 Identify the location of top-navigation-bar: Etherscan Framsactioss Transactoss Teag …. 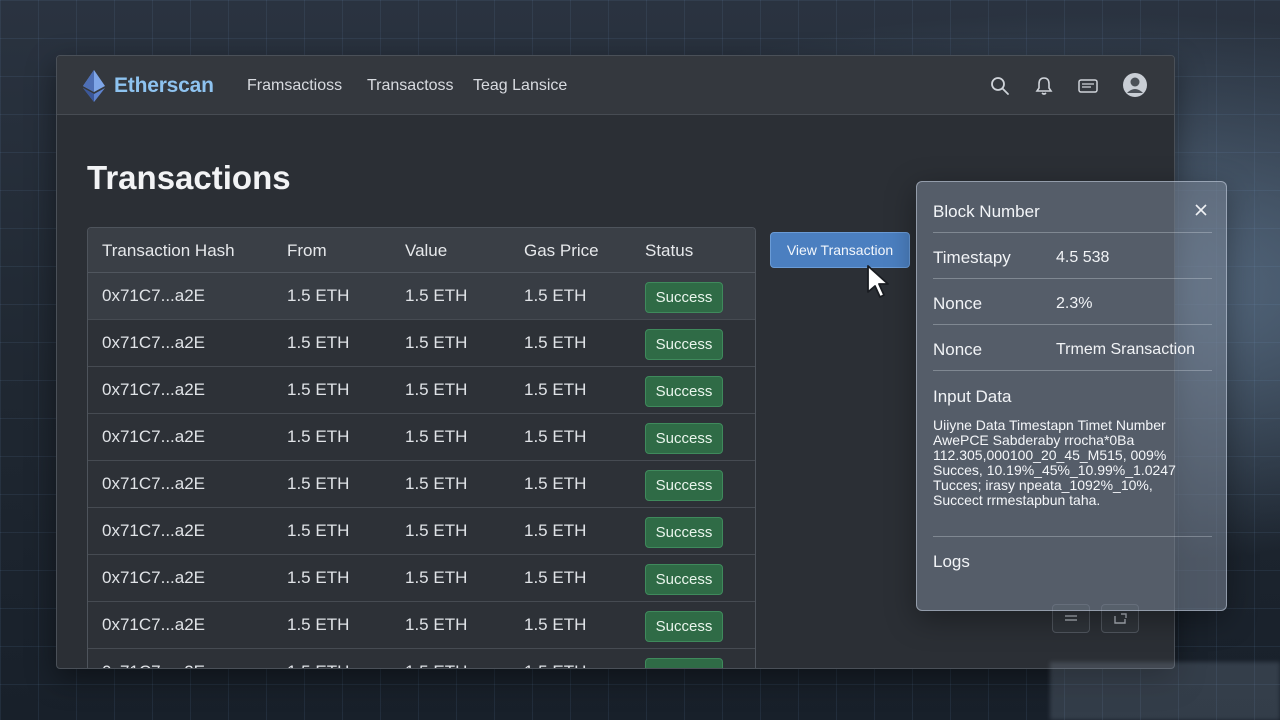
(615, 85).